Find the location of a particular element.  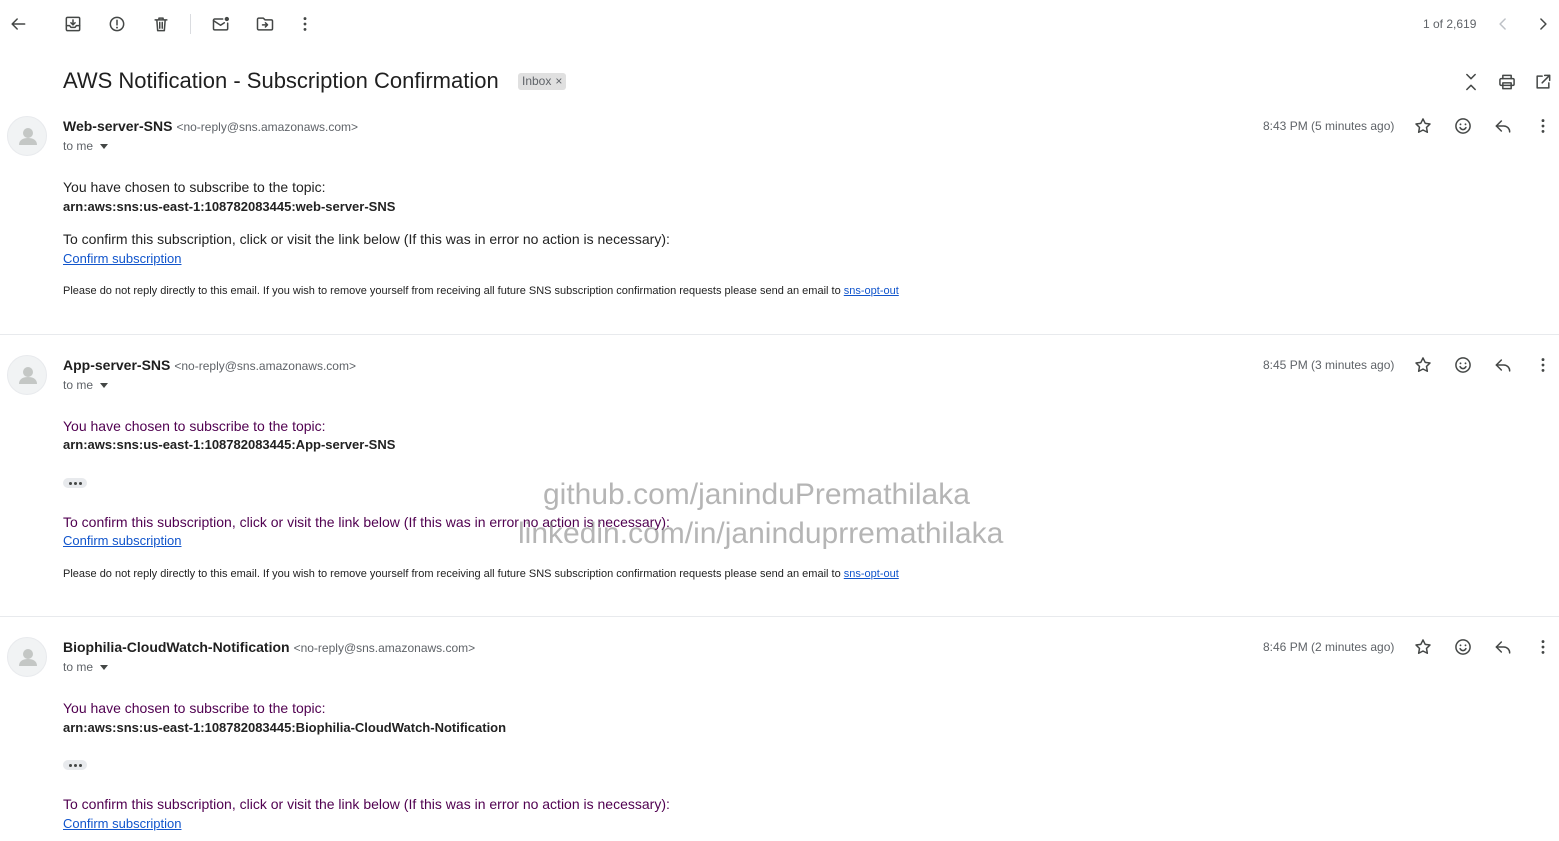

older-button is located at coordinates (1543, 24).